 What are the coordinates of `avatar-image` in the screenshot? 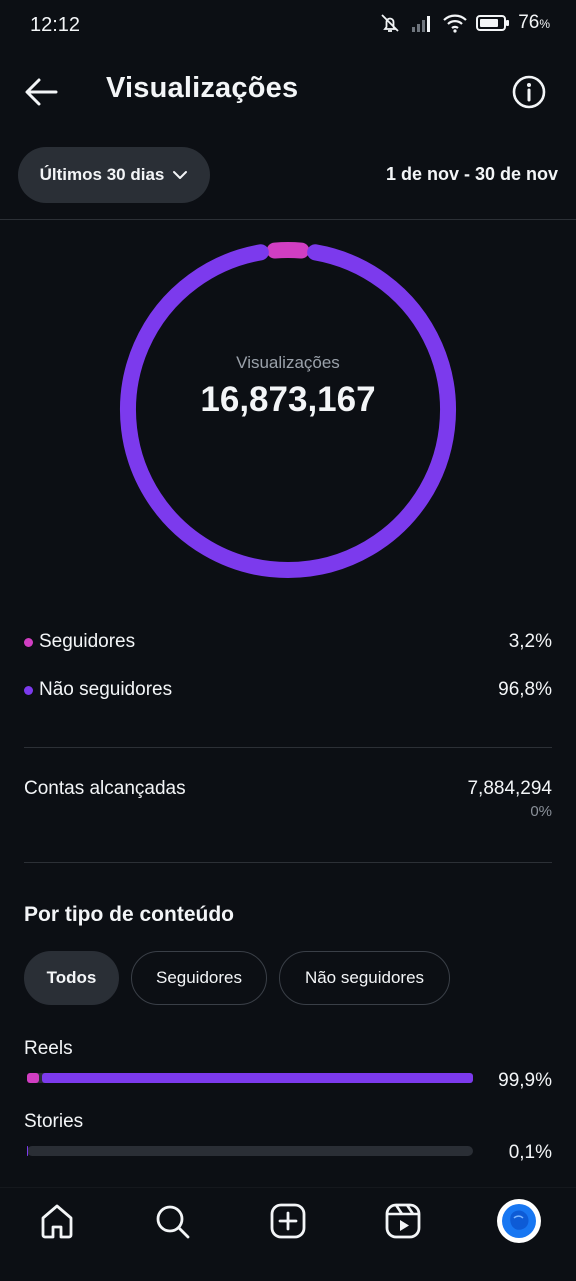 It's located at (519, 1221).